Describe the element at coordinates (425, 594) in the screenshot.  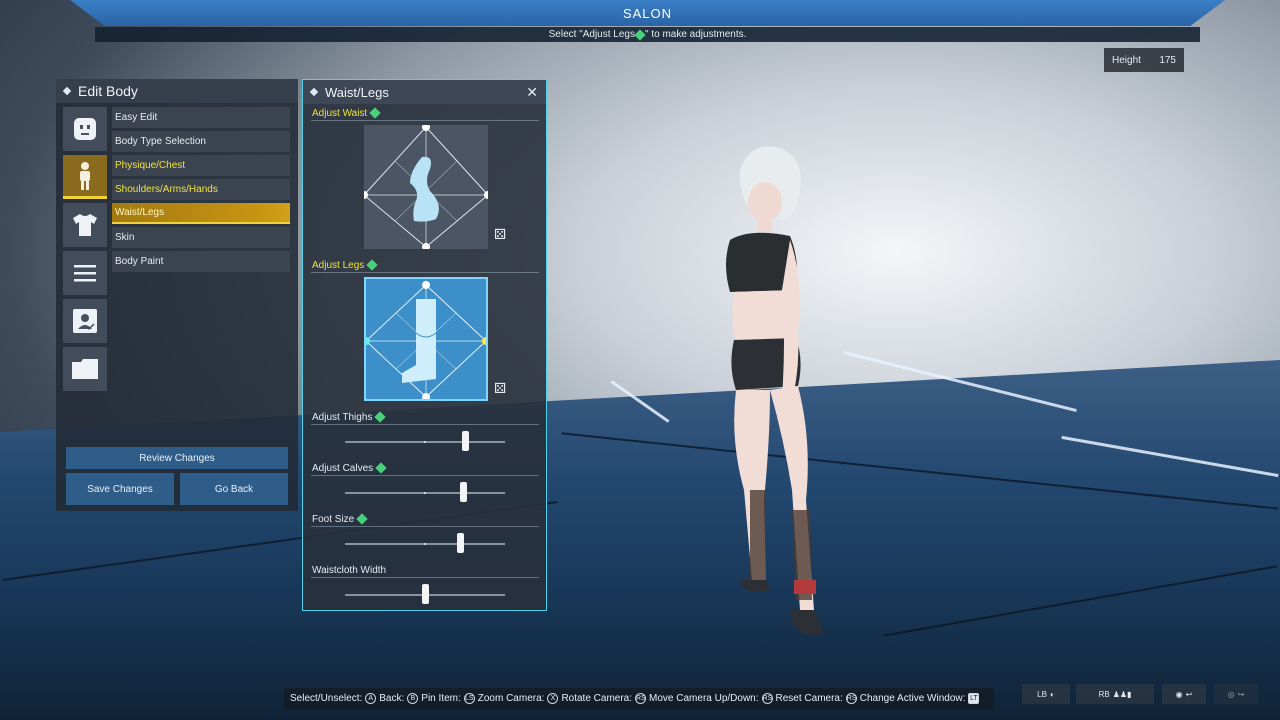
I see `waistcloth-width-handle` at that location.